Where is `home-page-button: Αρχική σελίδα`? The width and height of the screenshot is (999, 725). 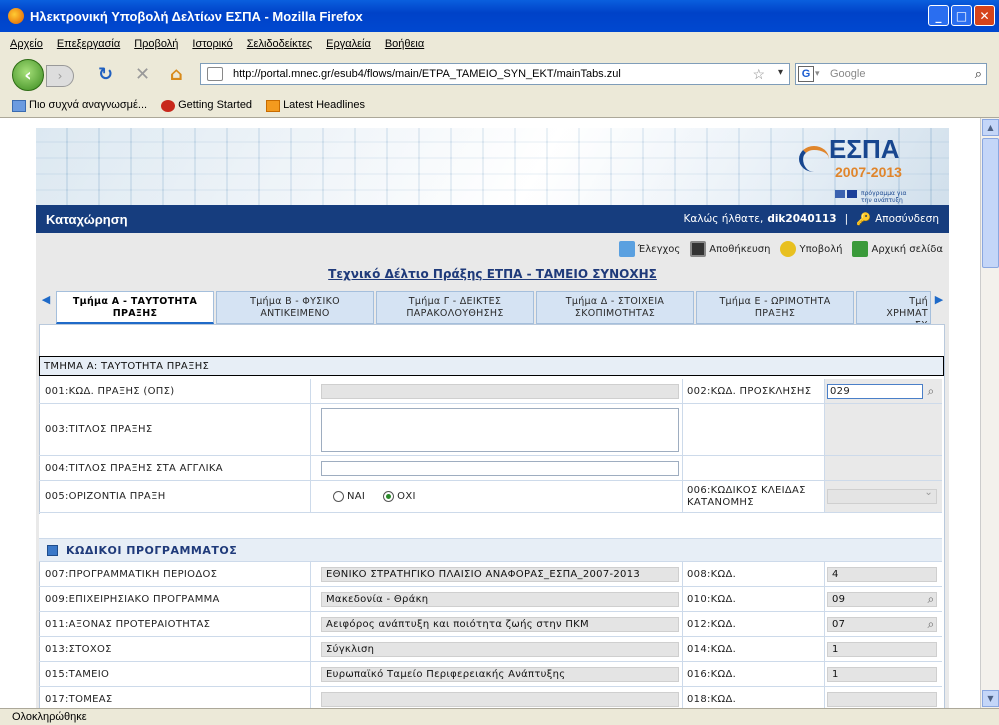
home-page-button: Αρχική σελίδα is located at coordinates (897, 249).